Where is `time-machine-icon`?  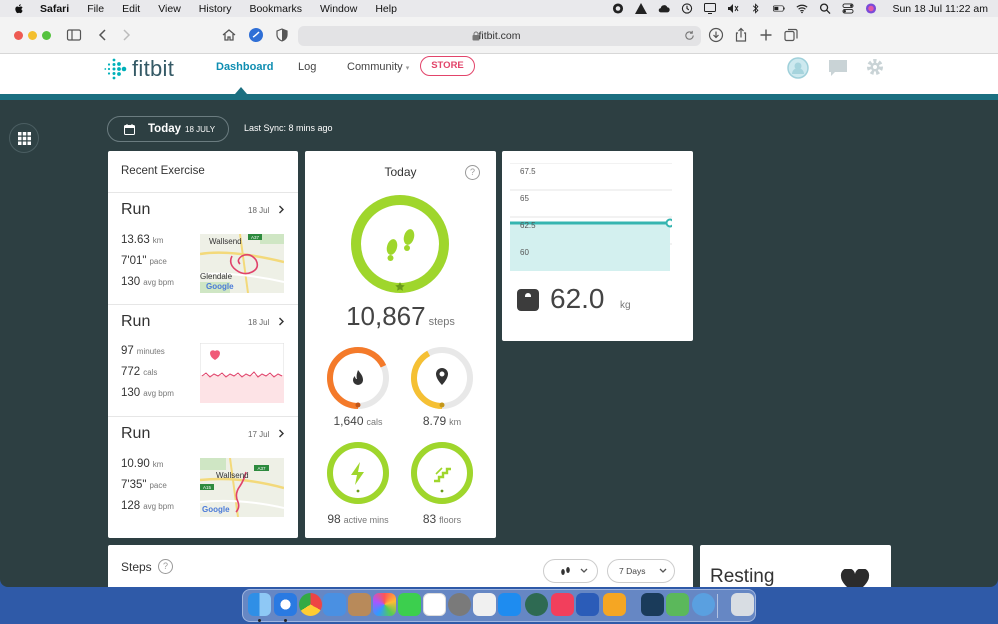 time-machine-icon is located at coordinates (687, 8).